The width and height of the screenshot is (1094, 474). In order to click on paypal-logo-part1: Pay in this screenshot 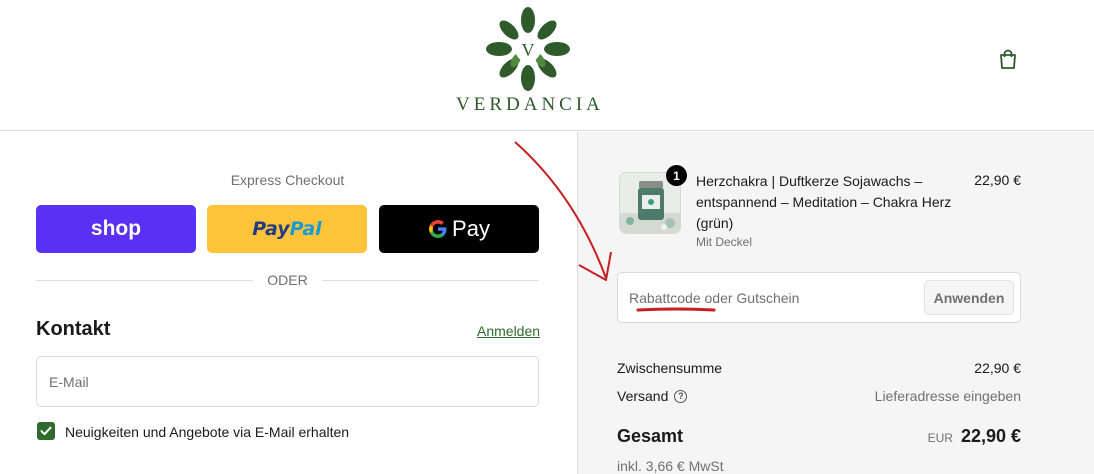, I will do `click(271, 229)`.